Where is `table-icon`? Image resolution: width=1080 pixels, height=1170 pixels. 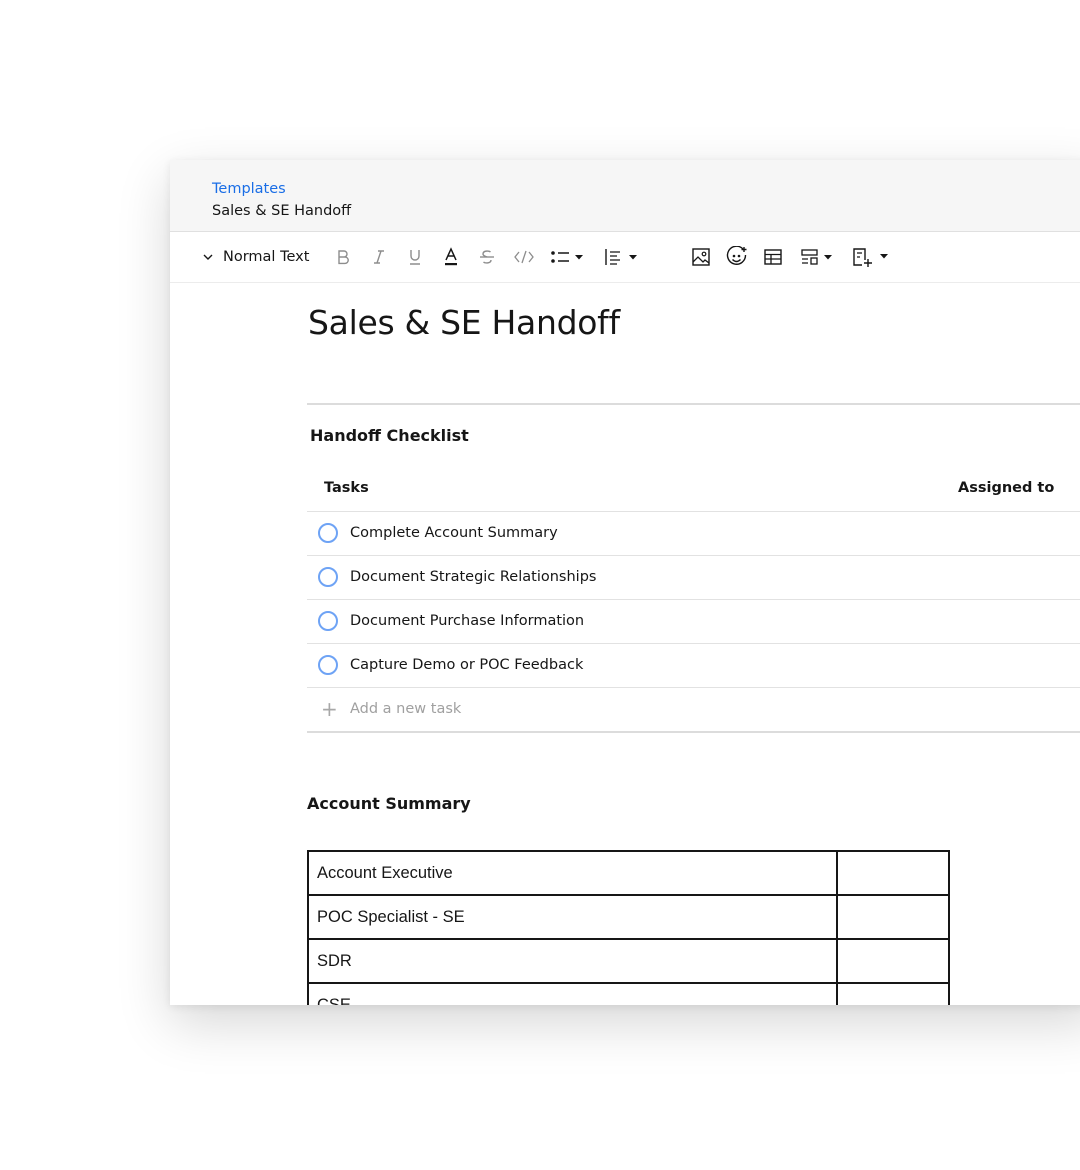 table-icon is located at coordinates (773, 257).